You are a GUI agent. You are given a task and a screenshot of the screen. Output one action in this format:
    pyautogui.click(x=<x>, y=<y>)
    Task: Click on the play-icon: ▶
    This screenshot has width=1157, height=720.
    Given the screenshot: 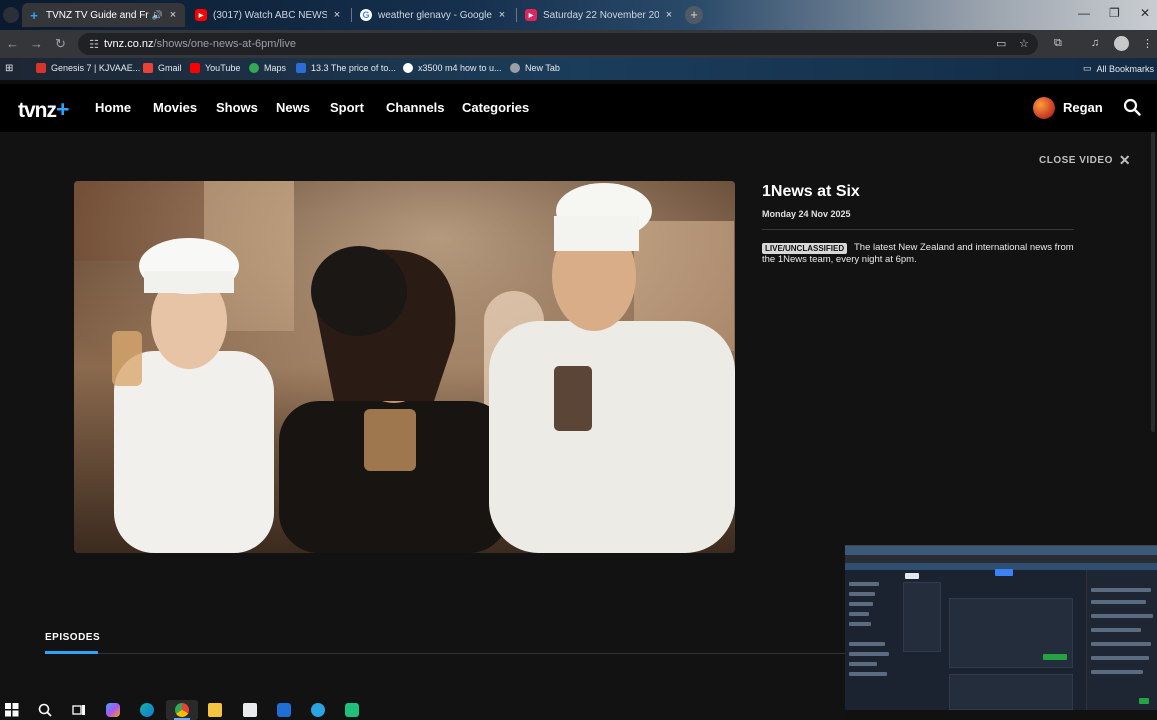 What is the action you would take?
    pyautogui.click(x=531, y=15)
    